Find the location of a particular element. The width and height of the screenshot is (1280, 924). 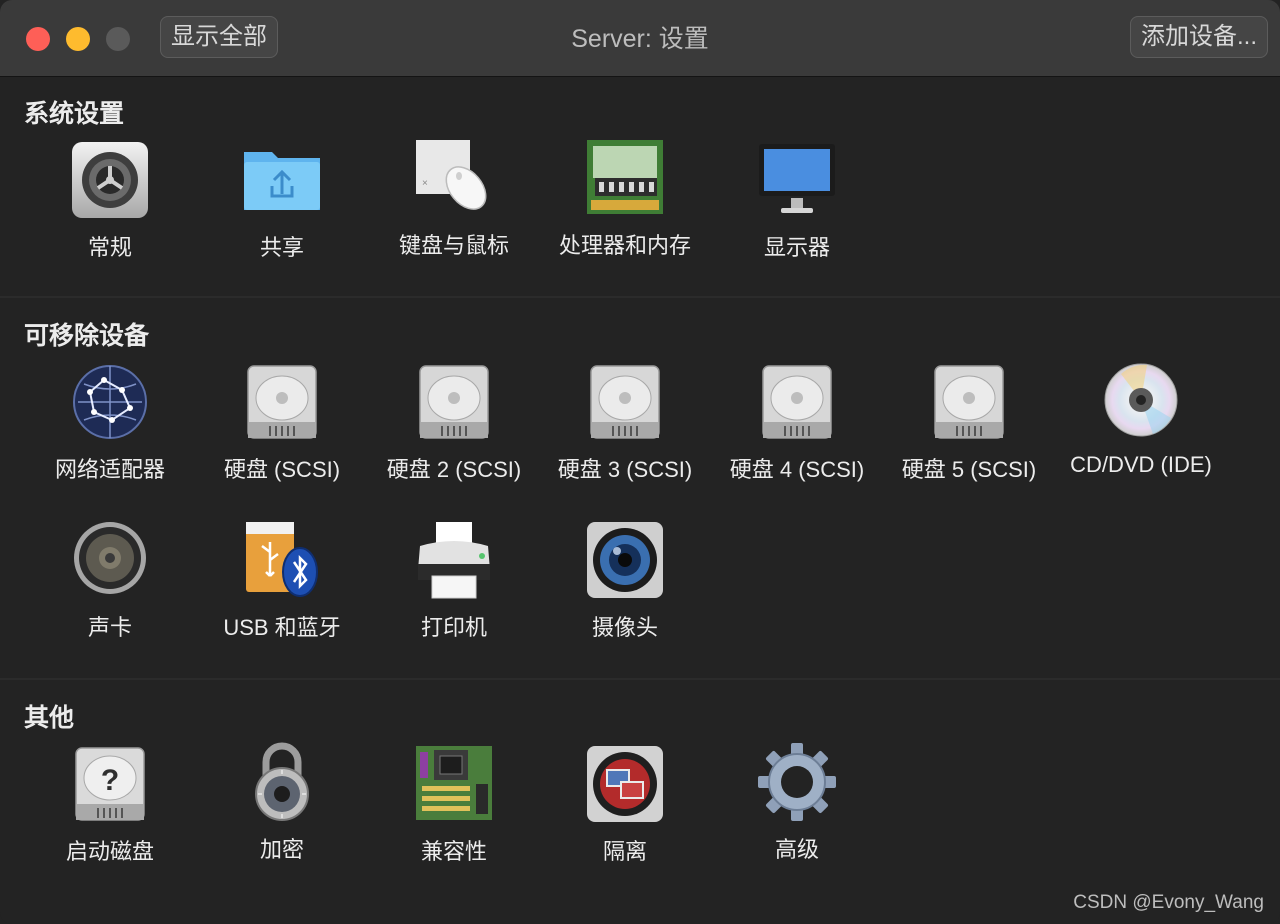

padlock-icon is located at coordinates (282, 781).